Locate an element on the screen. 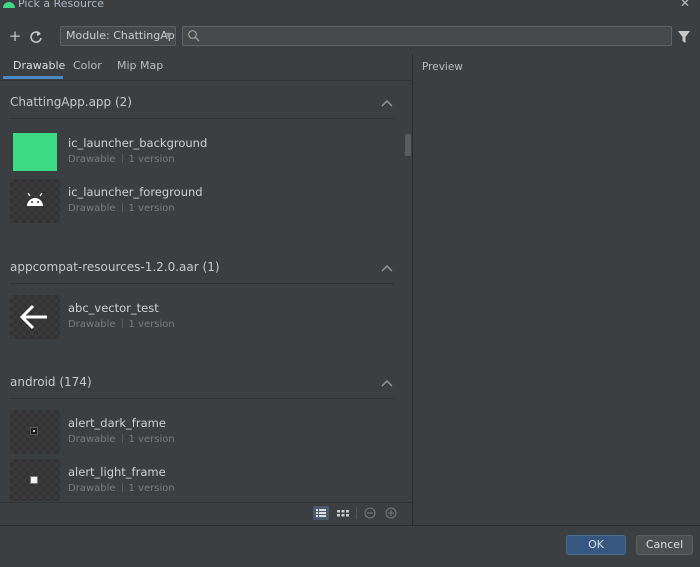 This screenshot has width=700, height=567. refresh-icon is located at coordinates (36, 37).